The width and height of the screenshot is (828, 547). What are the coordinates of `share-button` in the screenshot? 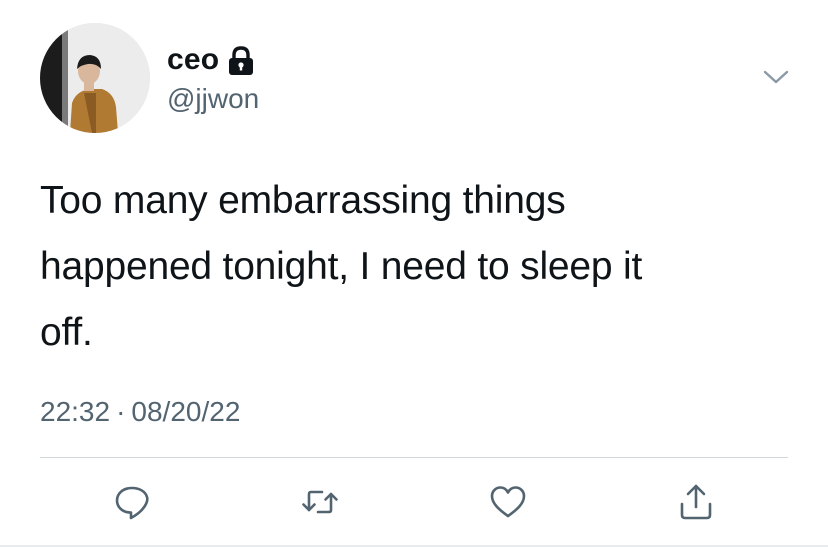 It's located at (696, 502).